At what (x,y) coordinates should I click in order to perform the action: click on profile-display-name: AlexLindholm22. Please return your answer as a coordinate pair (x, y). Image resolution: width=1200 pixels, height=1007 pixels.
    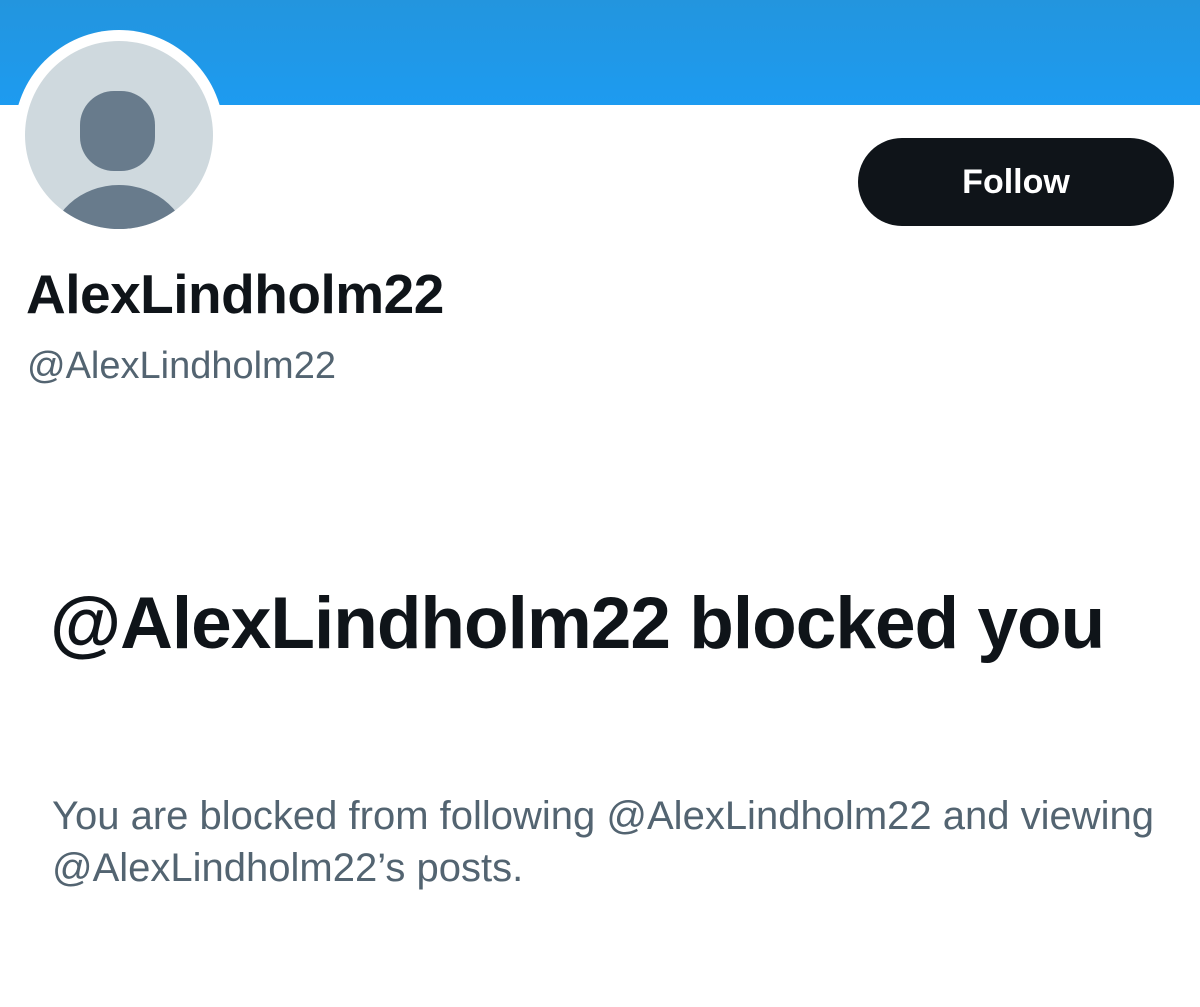
    Looking at the image, I should click on (235, 294).